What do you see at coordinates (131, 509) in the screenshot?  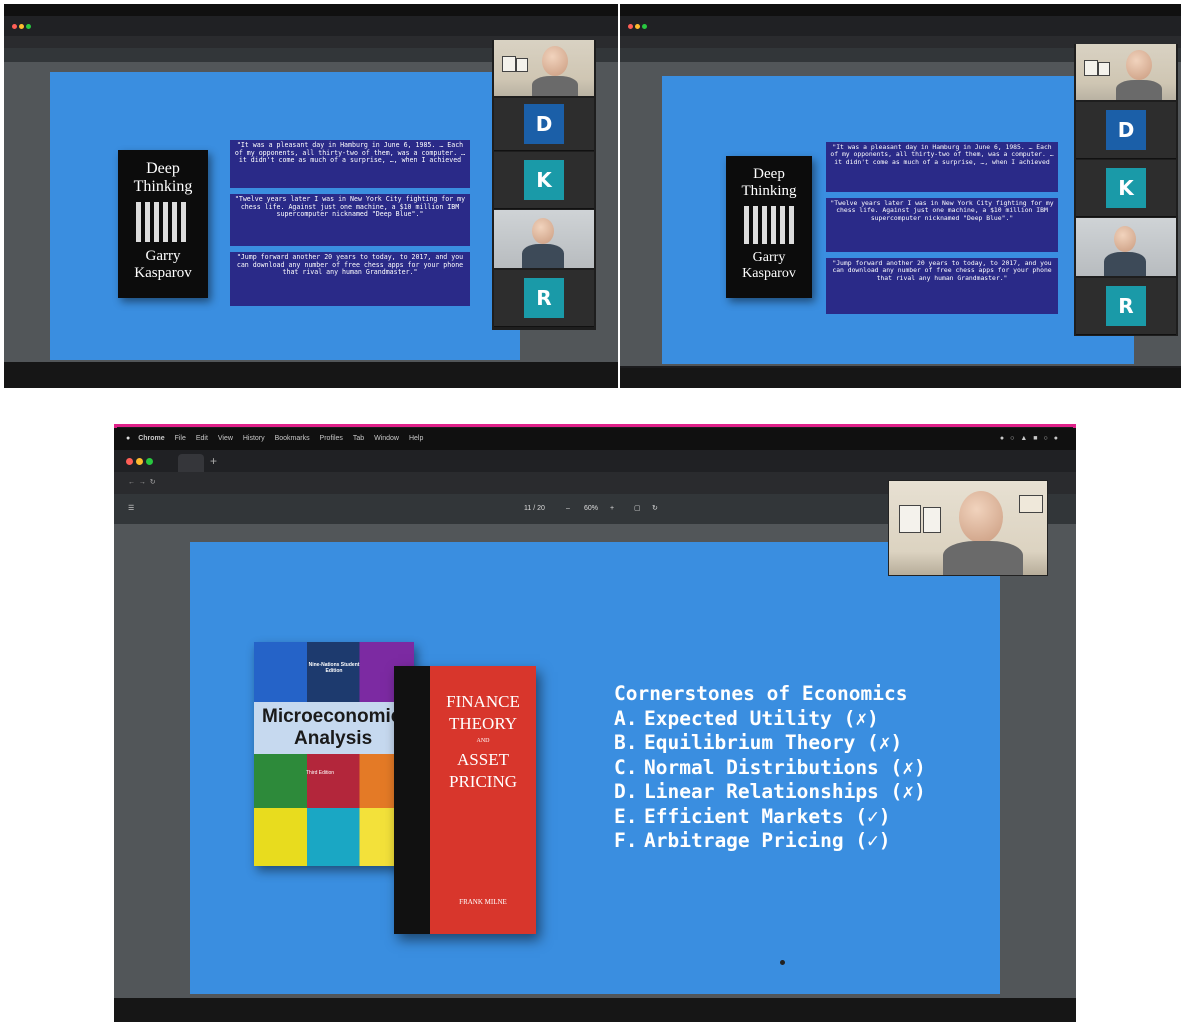 I see `sidebar-menu-icon: ☰` at bounding box center [131, 509].